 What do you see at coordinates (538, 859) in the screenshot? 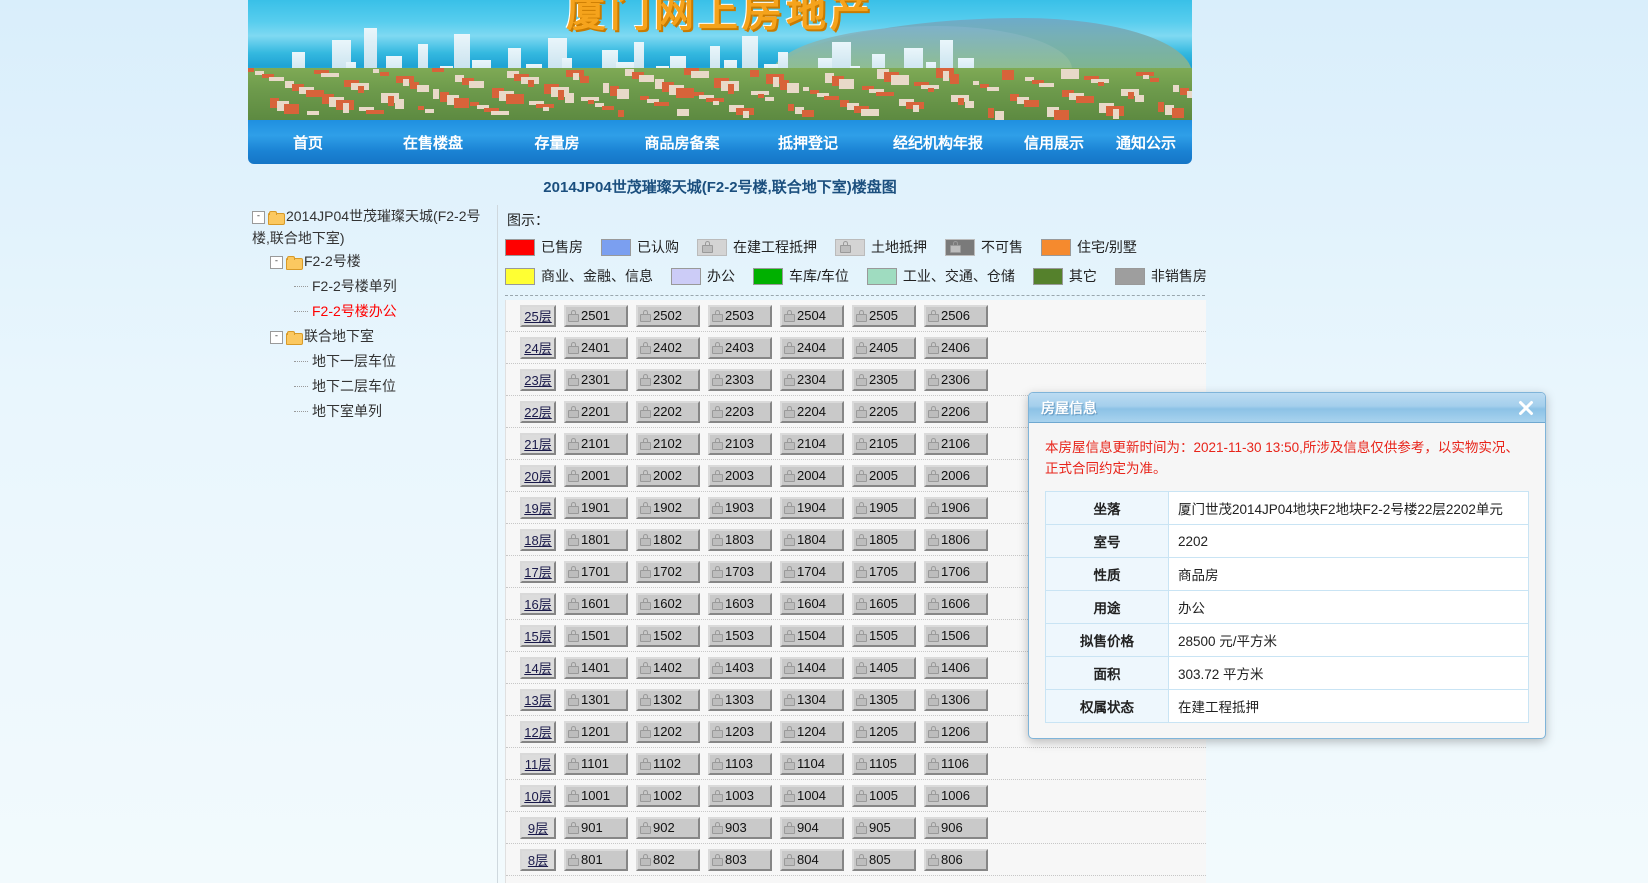
I see `floor-label-button: 8层` at bounding box center [538, 859].